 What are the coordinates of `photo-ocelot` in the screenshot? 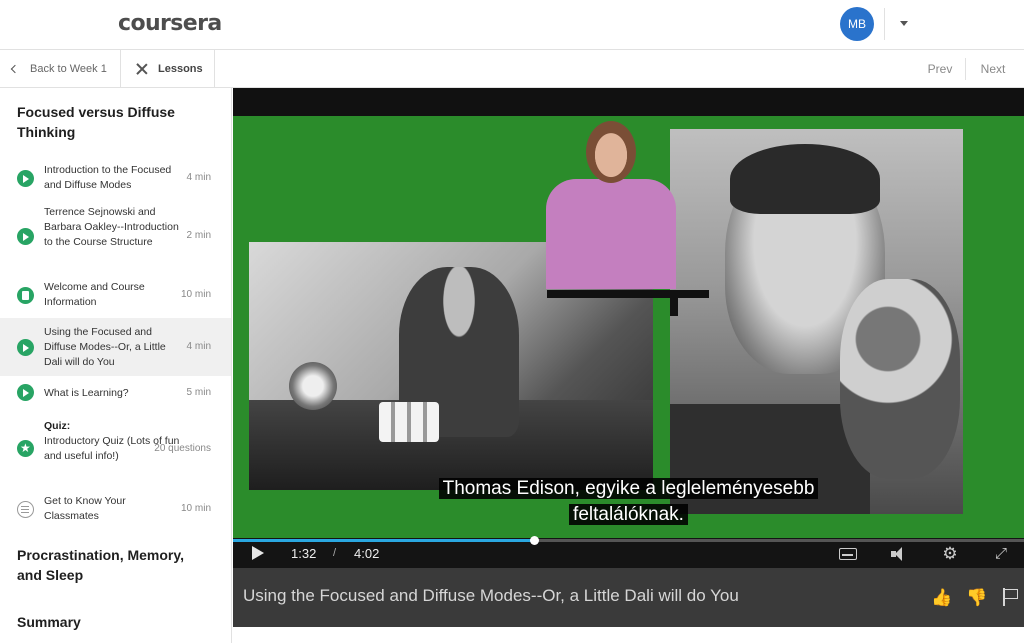 It's located at (900, 379).